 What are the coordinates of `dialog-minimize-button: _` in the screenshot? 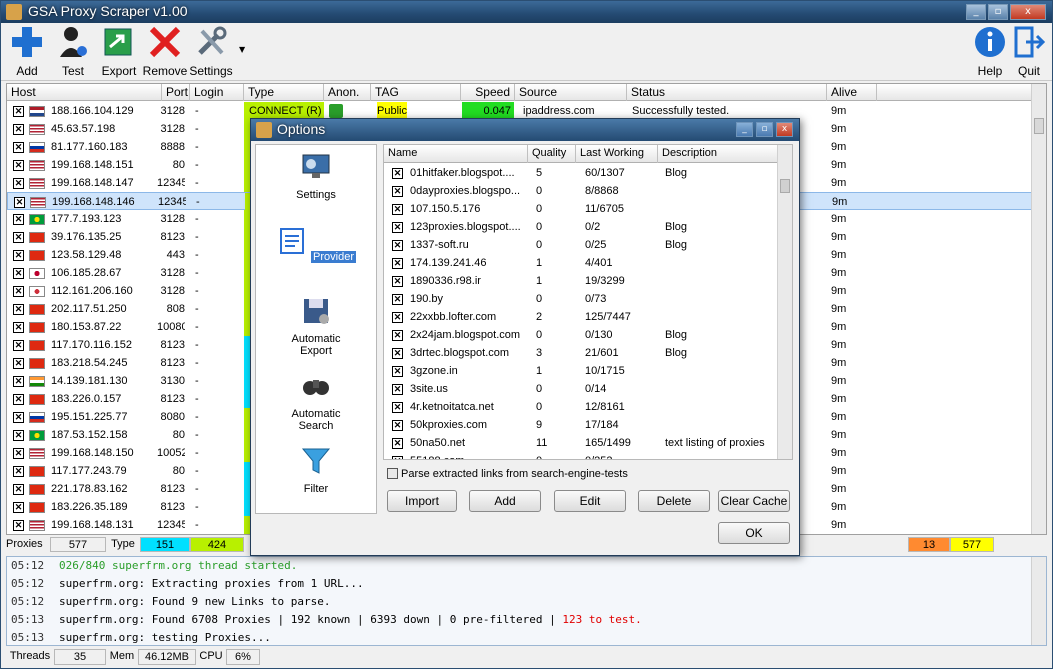 It's located at (744, 129).